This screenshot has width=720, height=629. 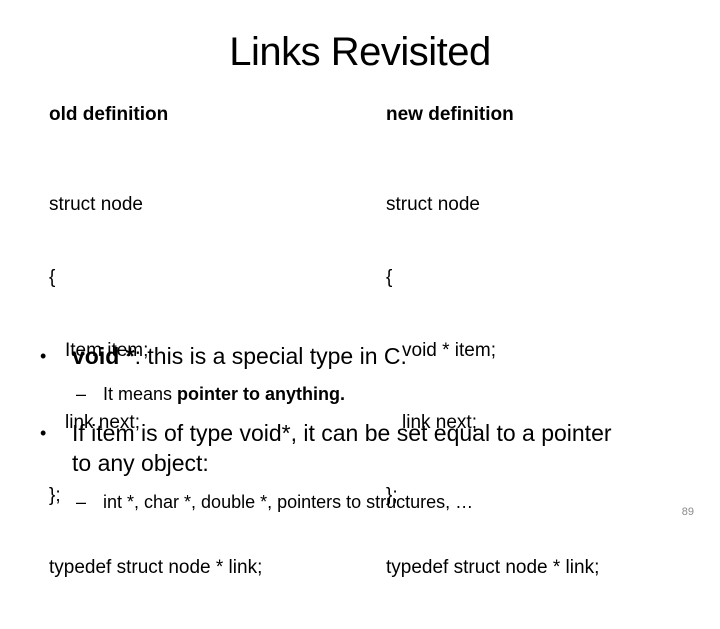 I want to click on bullet-void-pointer: • void *: this is a special type in C., so click(x=336, y=356).